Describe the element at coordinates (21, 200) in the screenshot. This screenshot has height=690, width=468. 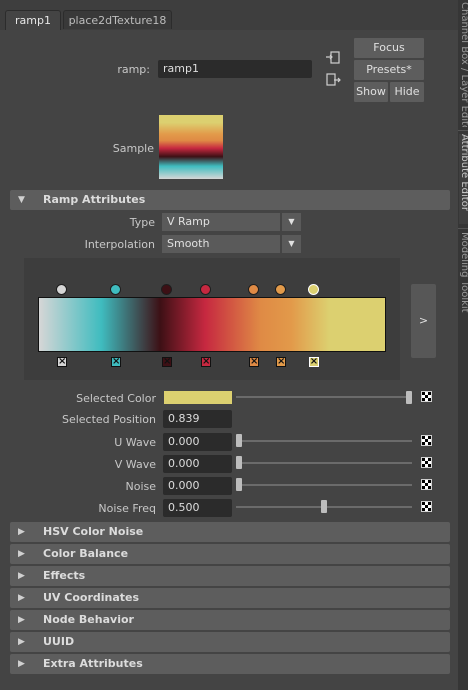
I see `collapse-triangle-icon: ▼` at that location.